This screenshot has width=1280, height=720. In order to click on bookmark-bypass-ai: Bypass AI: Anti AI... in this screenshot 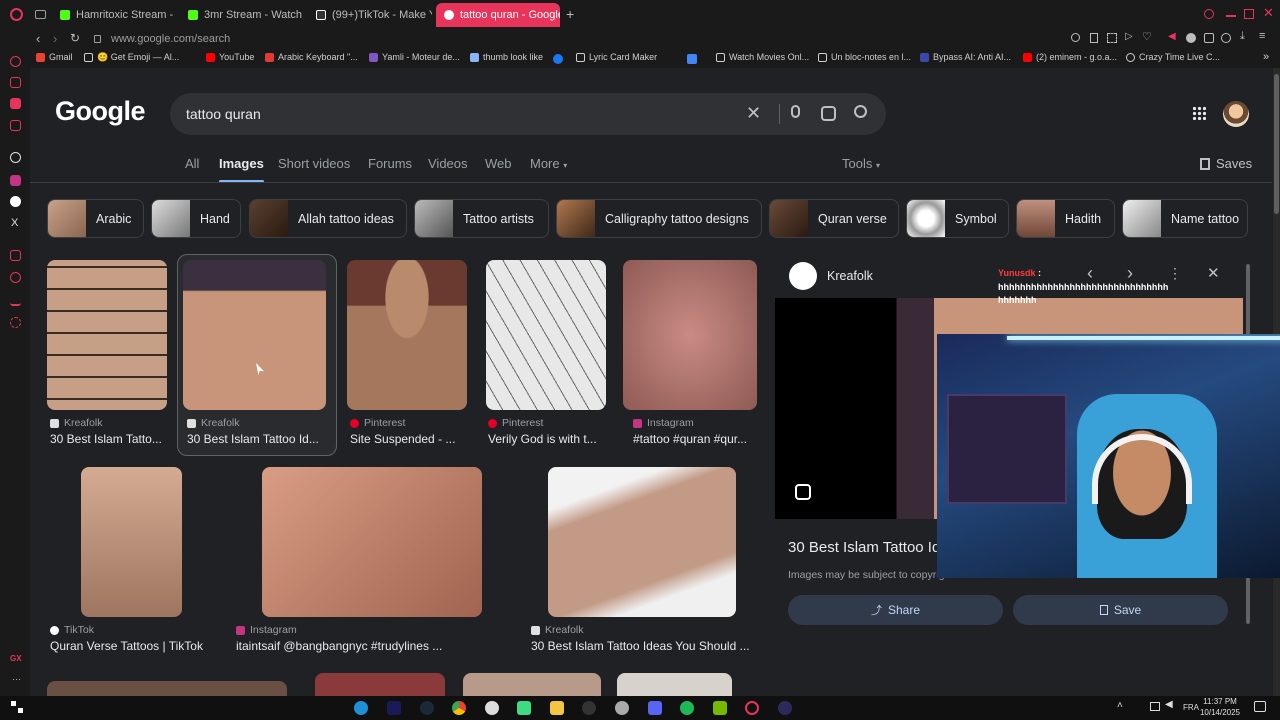, I will do `click(965, 57)`.